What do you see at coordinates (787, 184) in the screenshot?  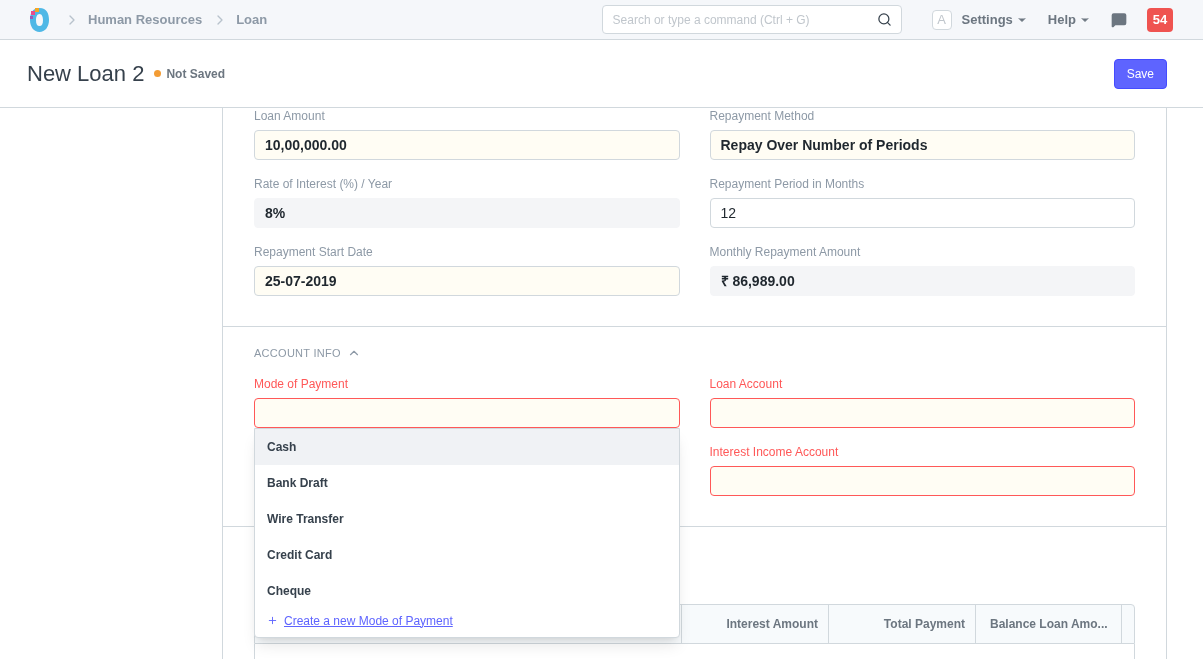 I see `field-label: Repayment Period in Months` at bounding box center [787, 184].